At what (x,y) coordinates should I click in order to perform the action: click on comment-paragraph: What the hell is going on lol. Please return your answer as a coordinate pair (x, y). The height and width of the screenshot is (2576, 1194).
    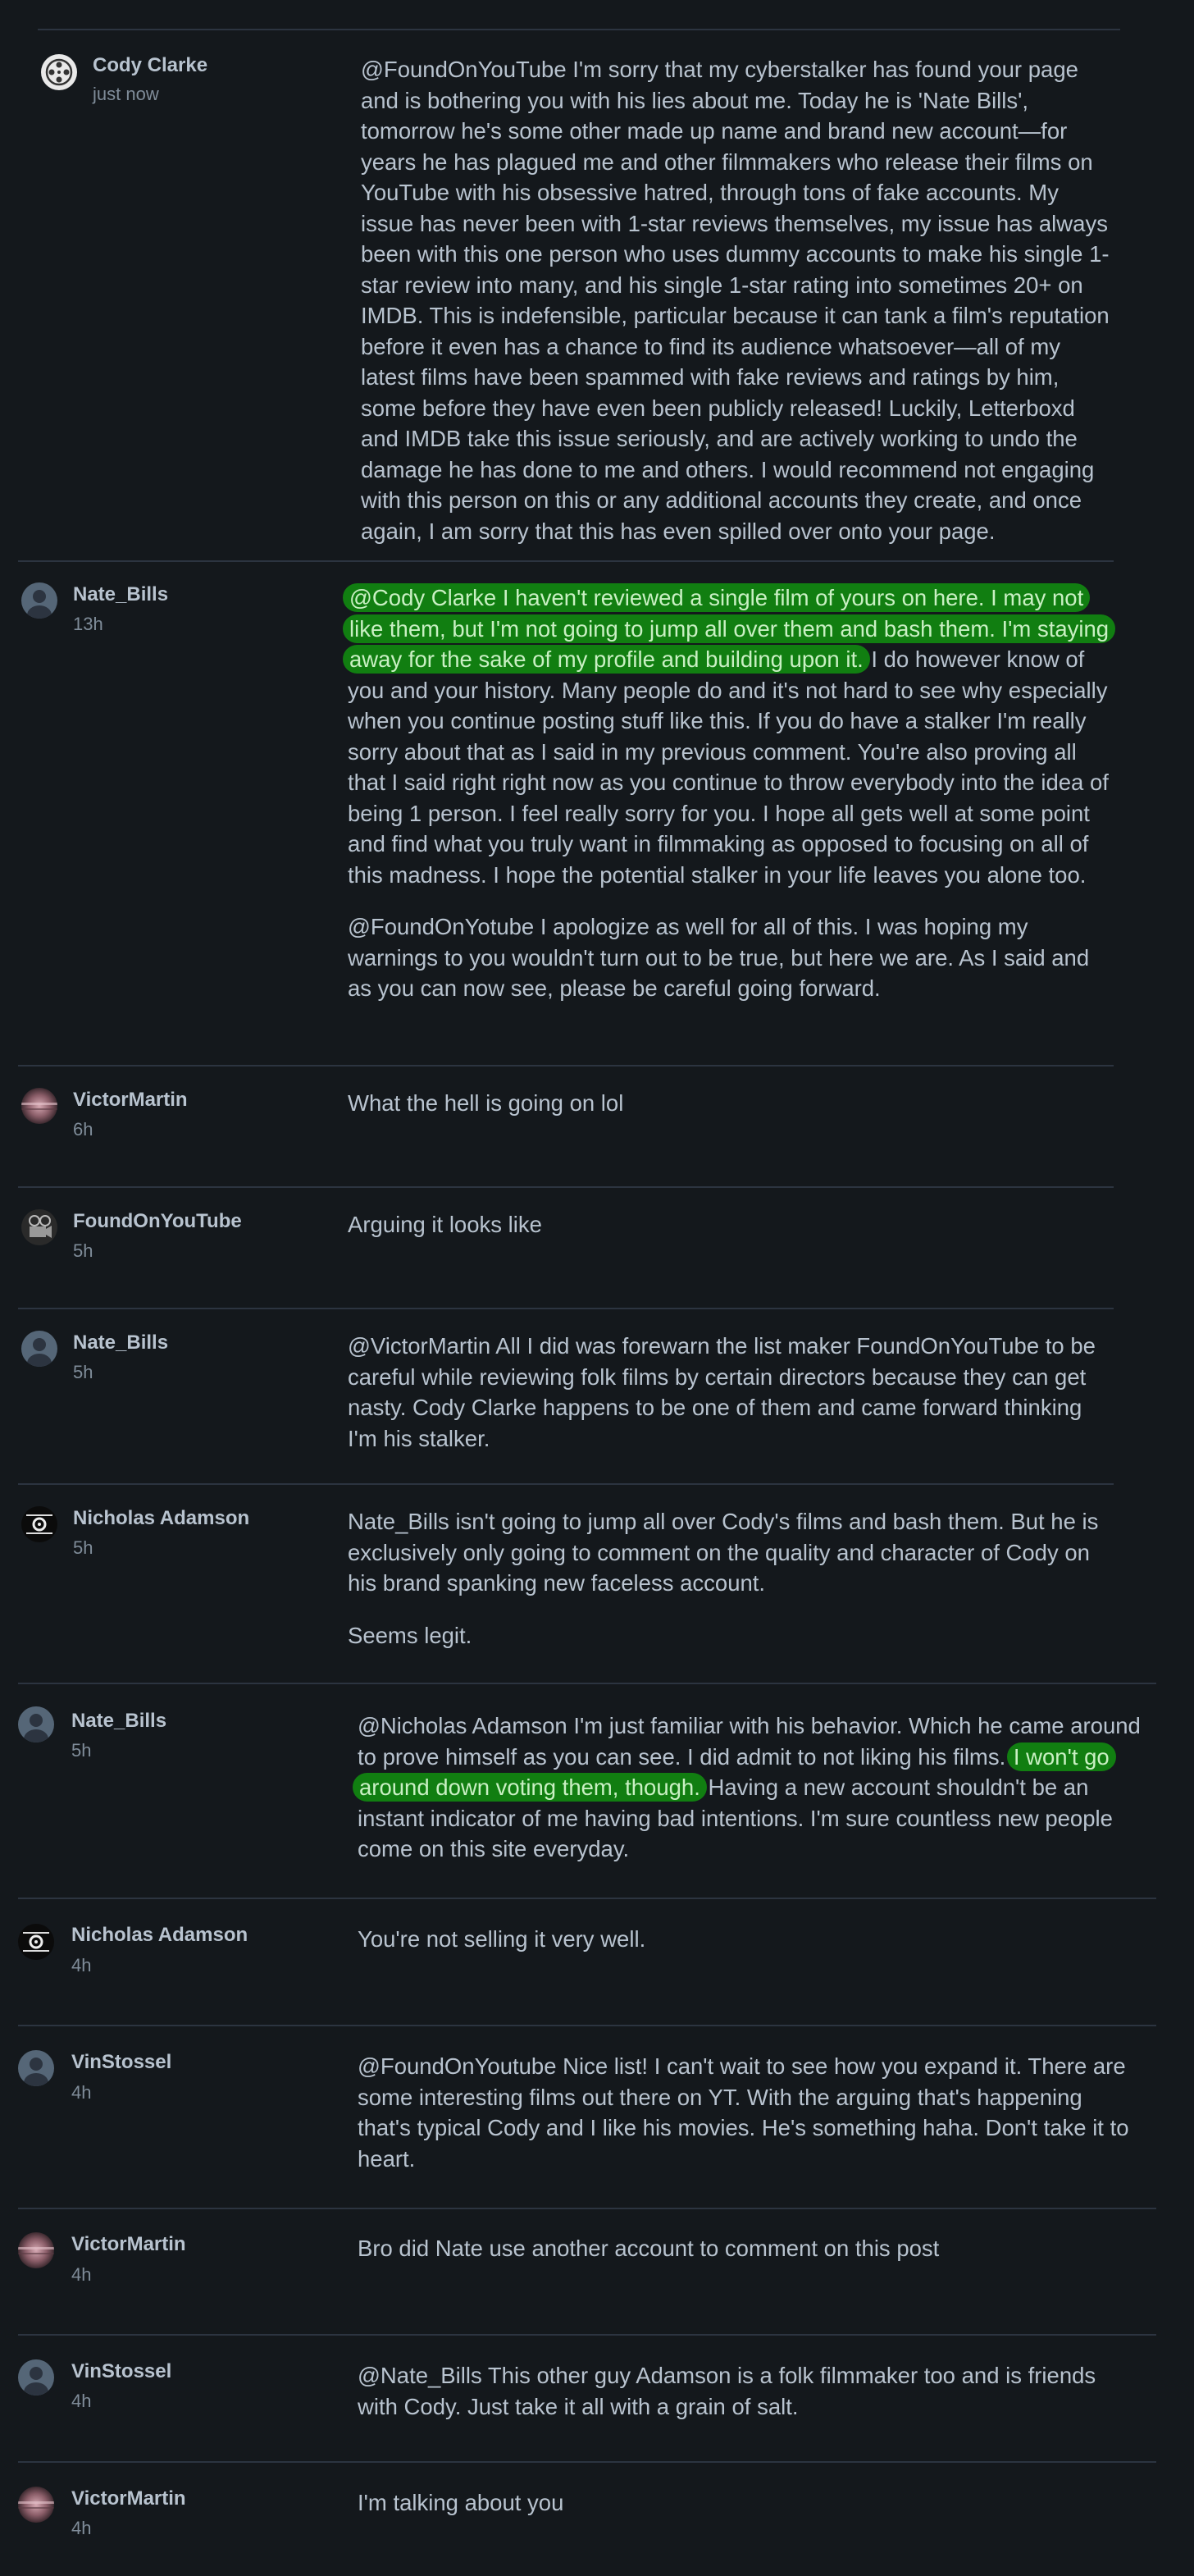
    Looking at the image, I should click on (486, 1103).